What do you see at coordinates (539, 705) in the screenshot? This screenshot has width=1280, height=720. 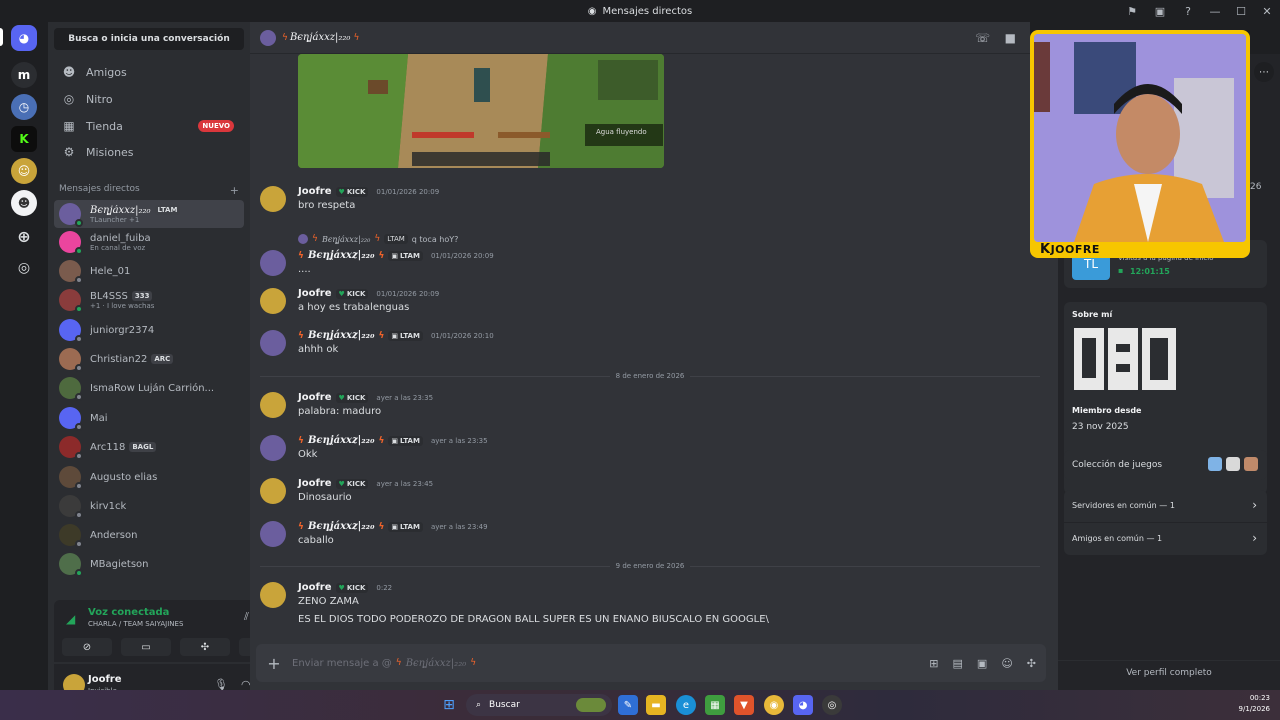 I see `taskbar-search: ⌕ Buscar` at bounding box center [539, 705].